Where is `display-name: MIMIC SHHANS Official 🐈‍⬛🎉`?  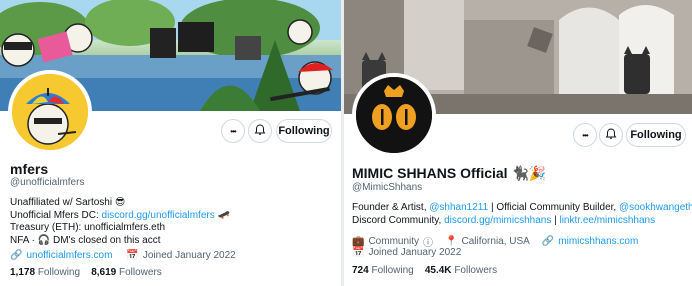 display-name: MIMIC SHHANS Official 🐈‍⬛🎉 is located at coordinates (449, 173).